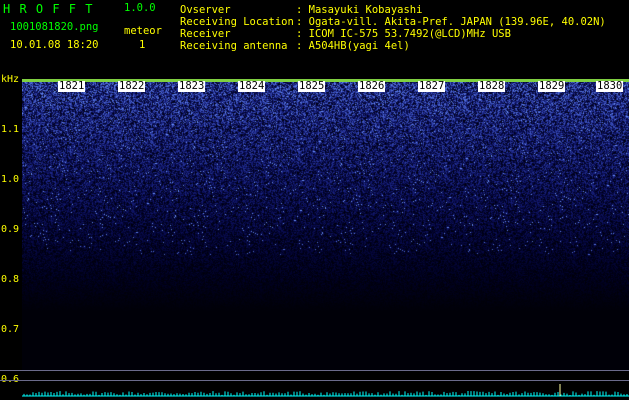 Image resolution: width=629 pixels, height=400 pixels. I want to click on time-label: 1826, so click(372, 86).